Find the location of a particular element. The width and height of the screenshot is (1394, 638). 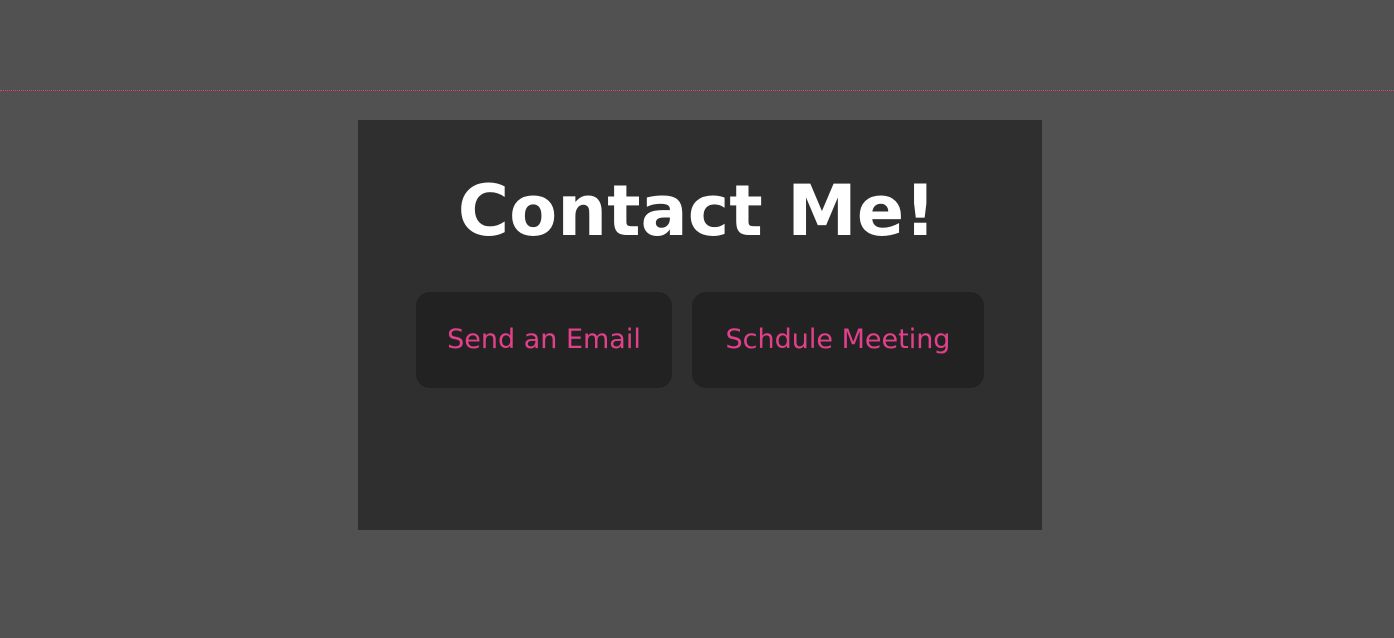

send-email-button: Send an Email is located at coordinates (544, 340).